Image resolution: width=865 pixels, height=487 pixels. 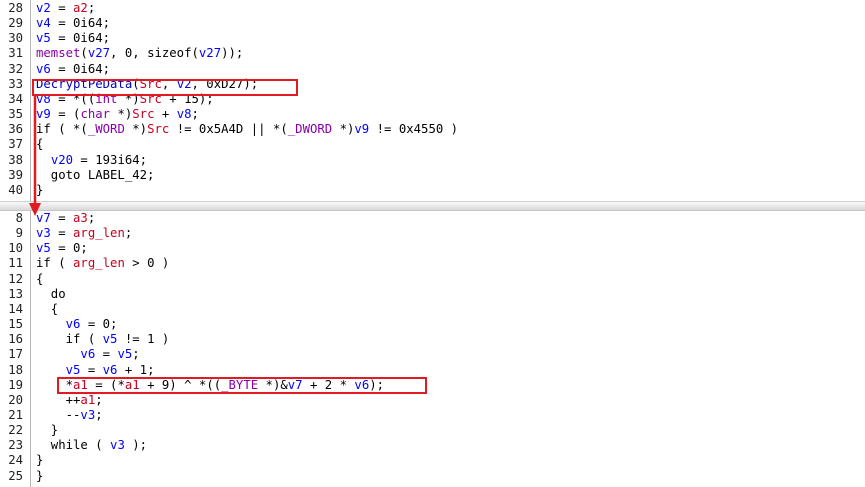 What do you see at coordinates (15, 414) in the screenshot?
I see `line-number: 21` at bounding box center [15, 414].